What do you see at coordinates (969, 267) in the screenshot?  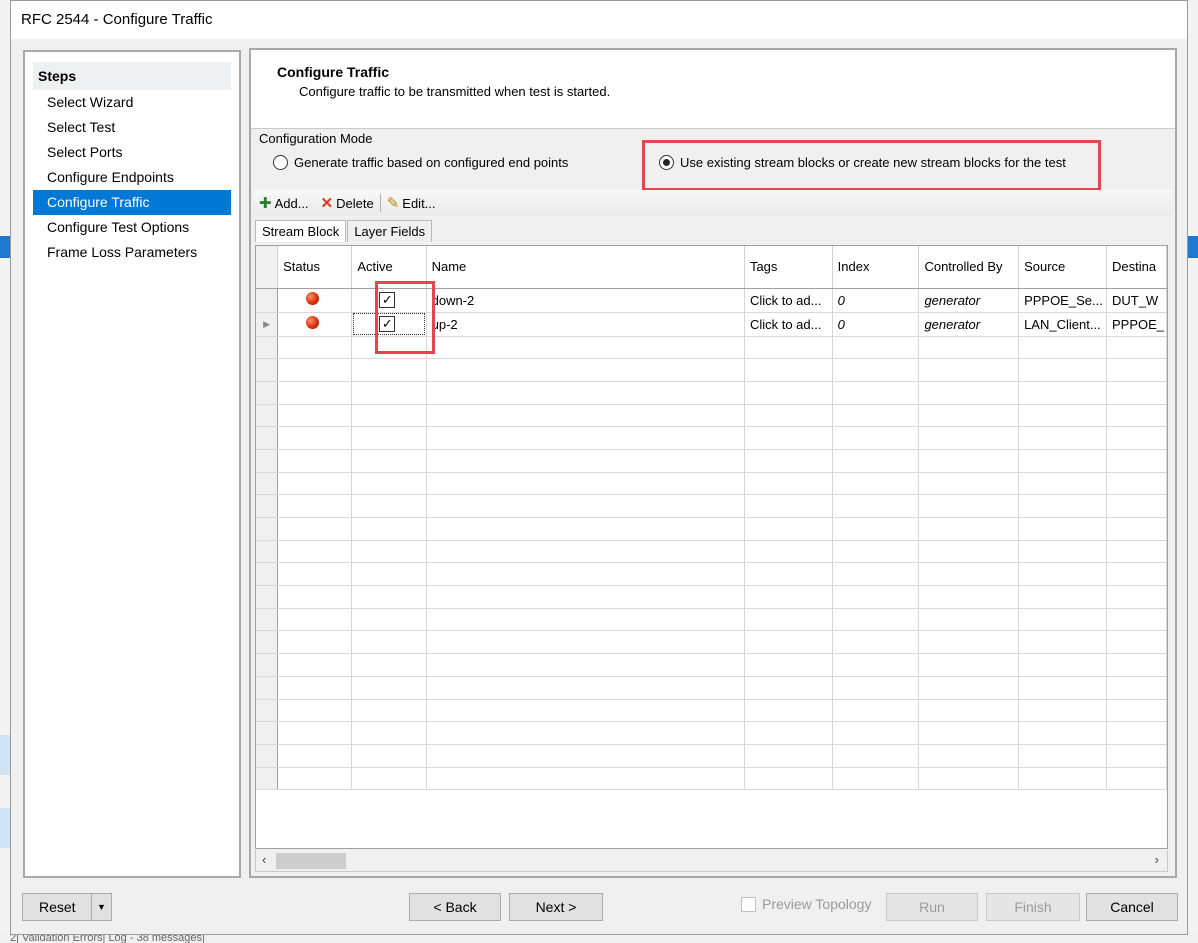 I see `column-header-controlled-by: Controlled By` at bounding box center [969, 267].